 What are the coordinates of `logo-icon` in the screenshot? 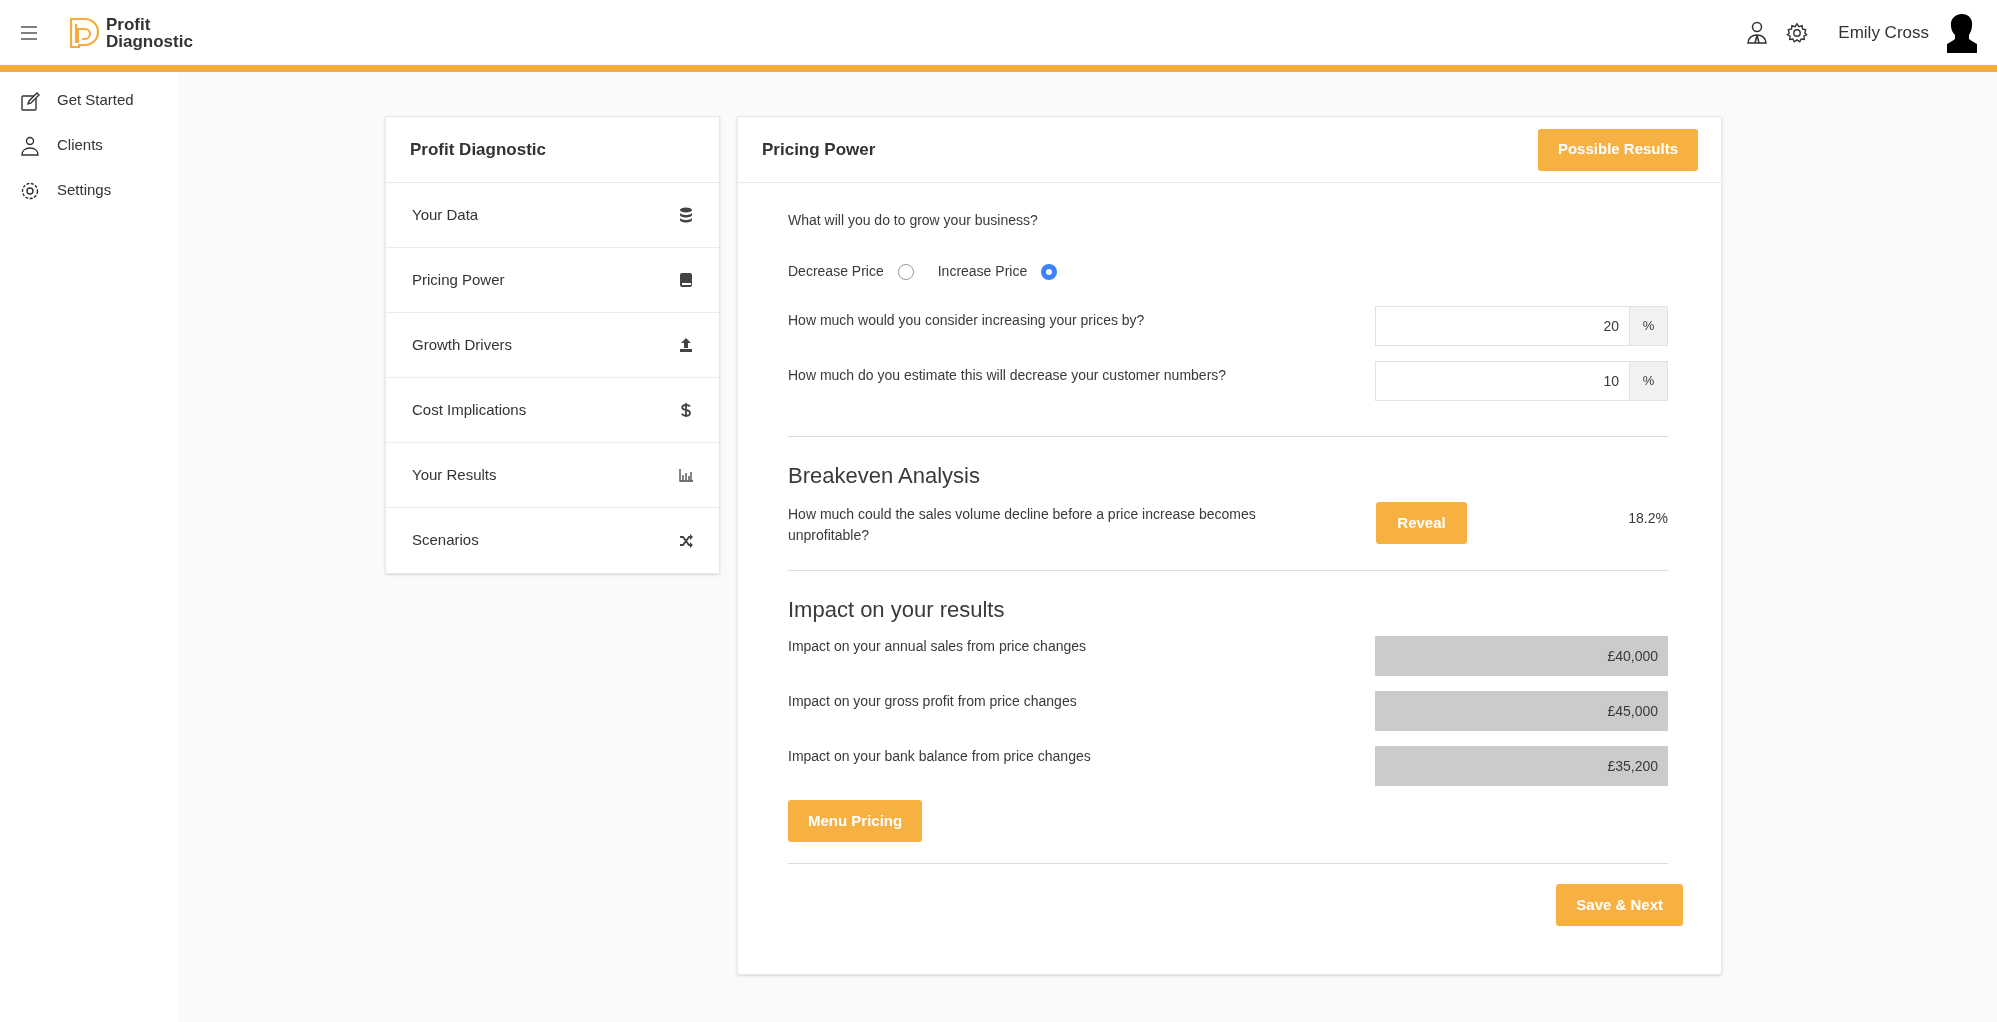 It's located at (84, 32).